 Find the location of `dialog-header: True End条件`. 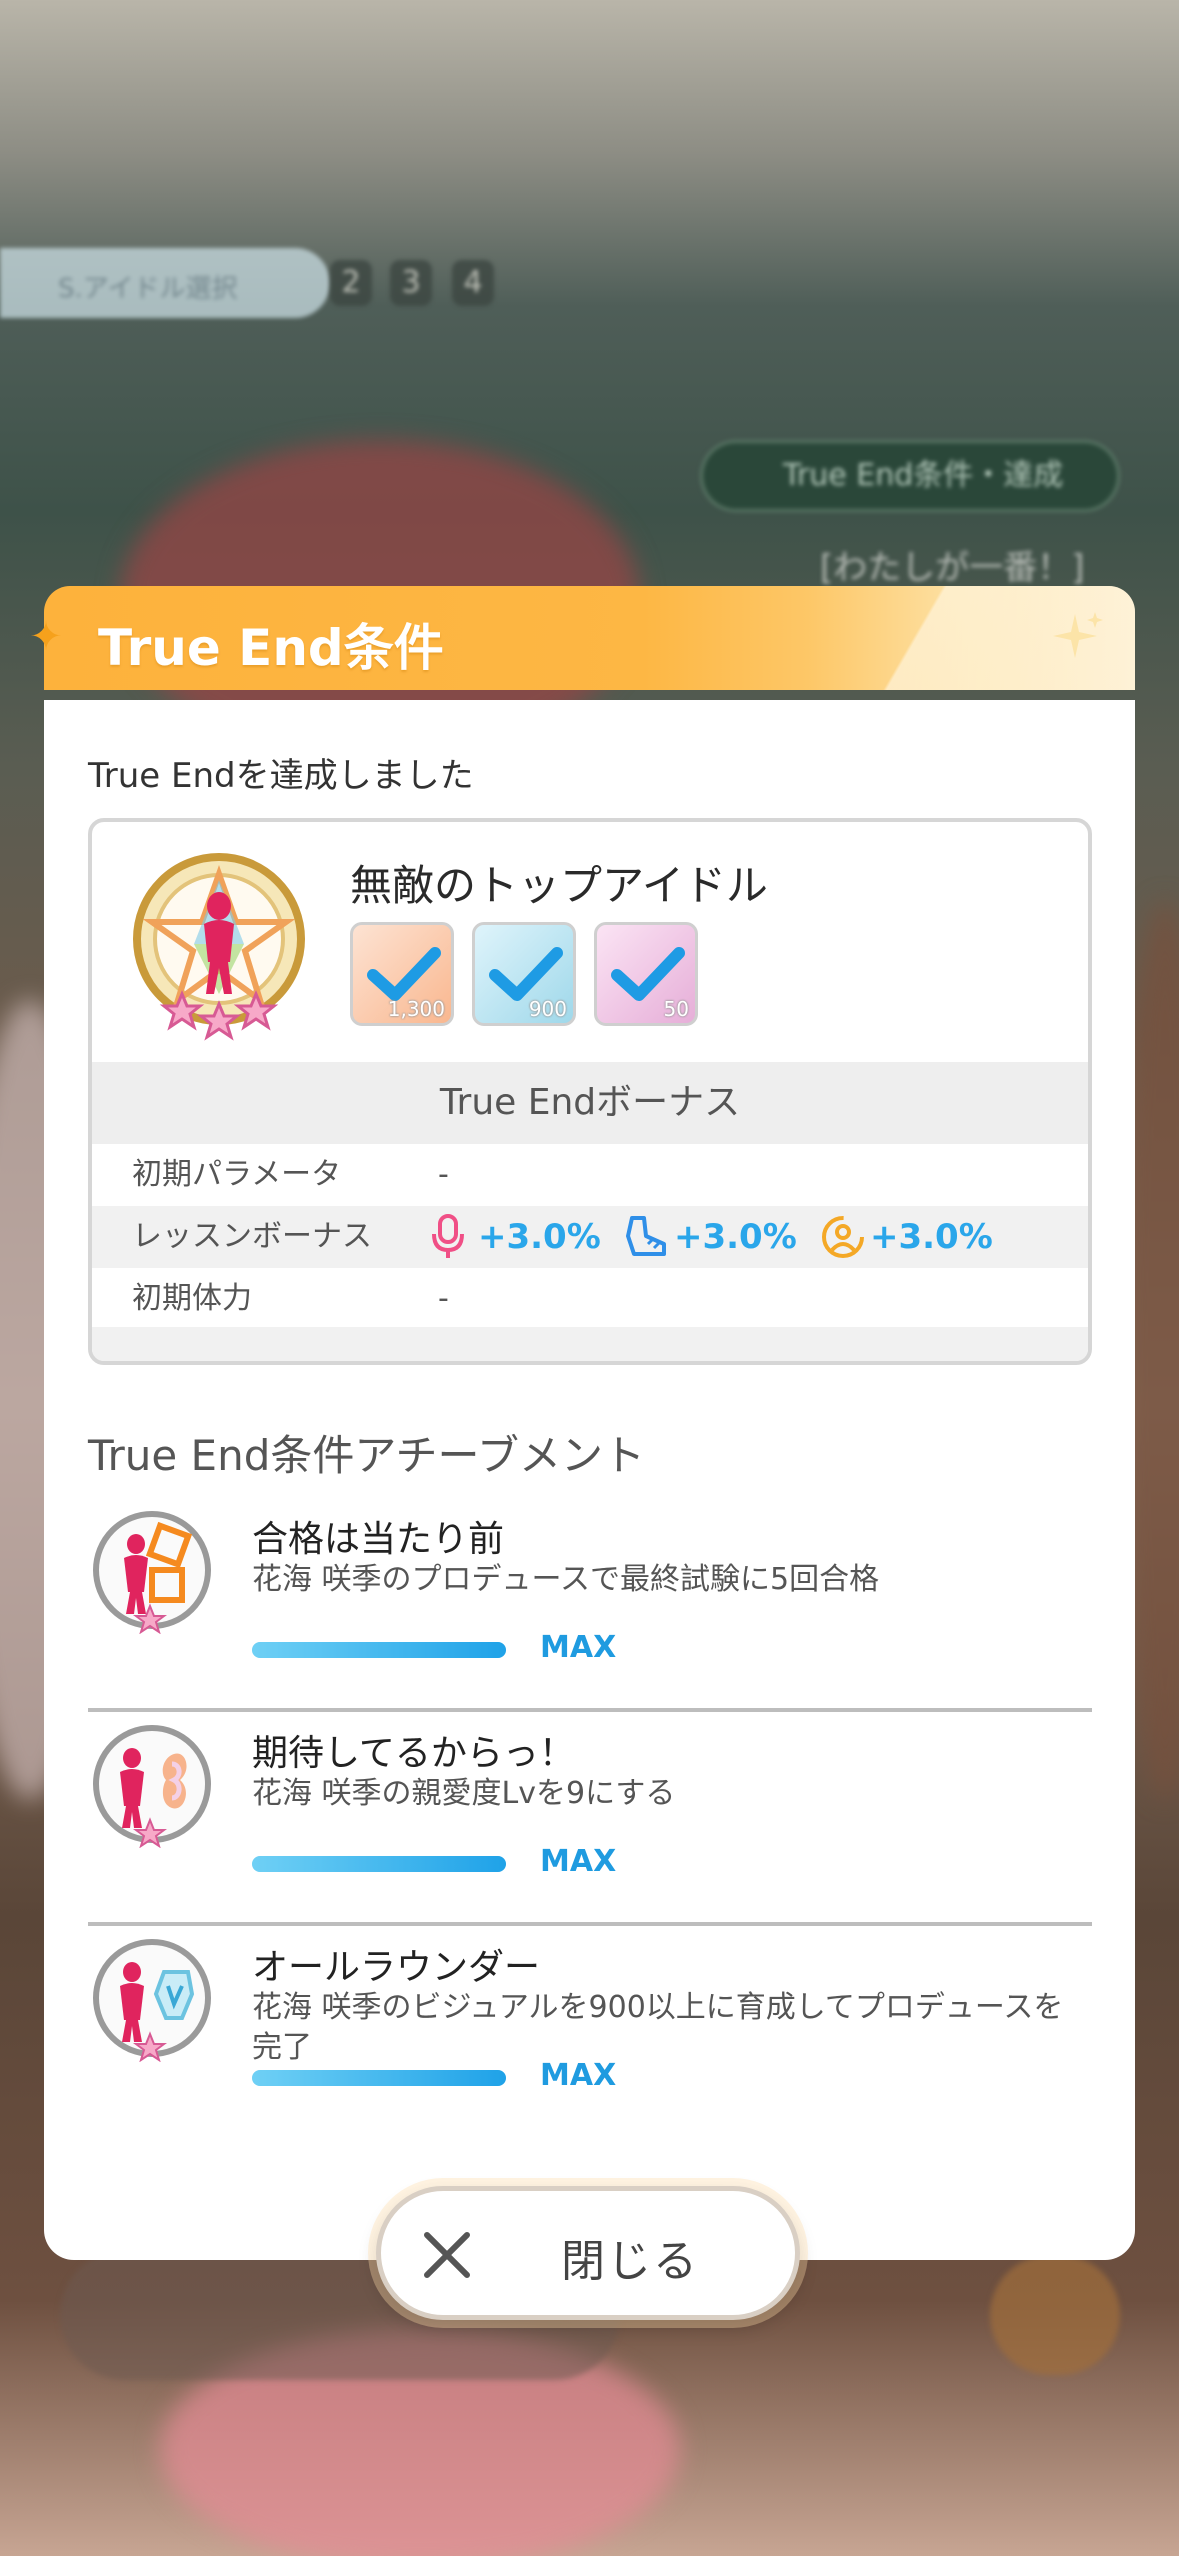

dialog-header: True End条件 is located at coordinates (589, 638).